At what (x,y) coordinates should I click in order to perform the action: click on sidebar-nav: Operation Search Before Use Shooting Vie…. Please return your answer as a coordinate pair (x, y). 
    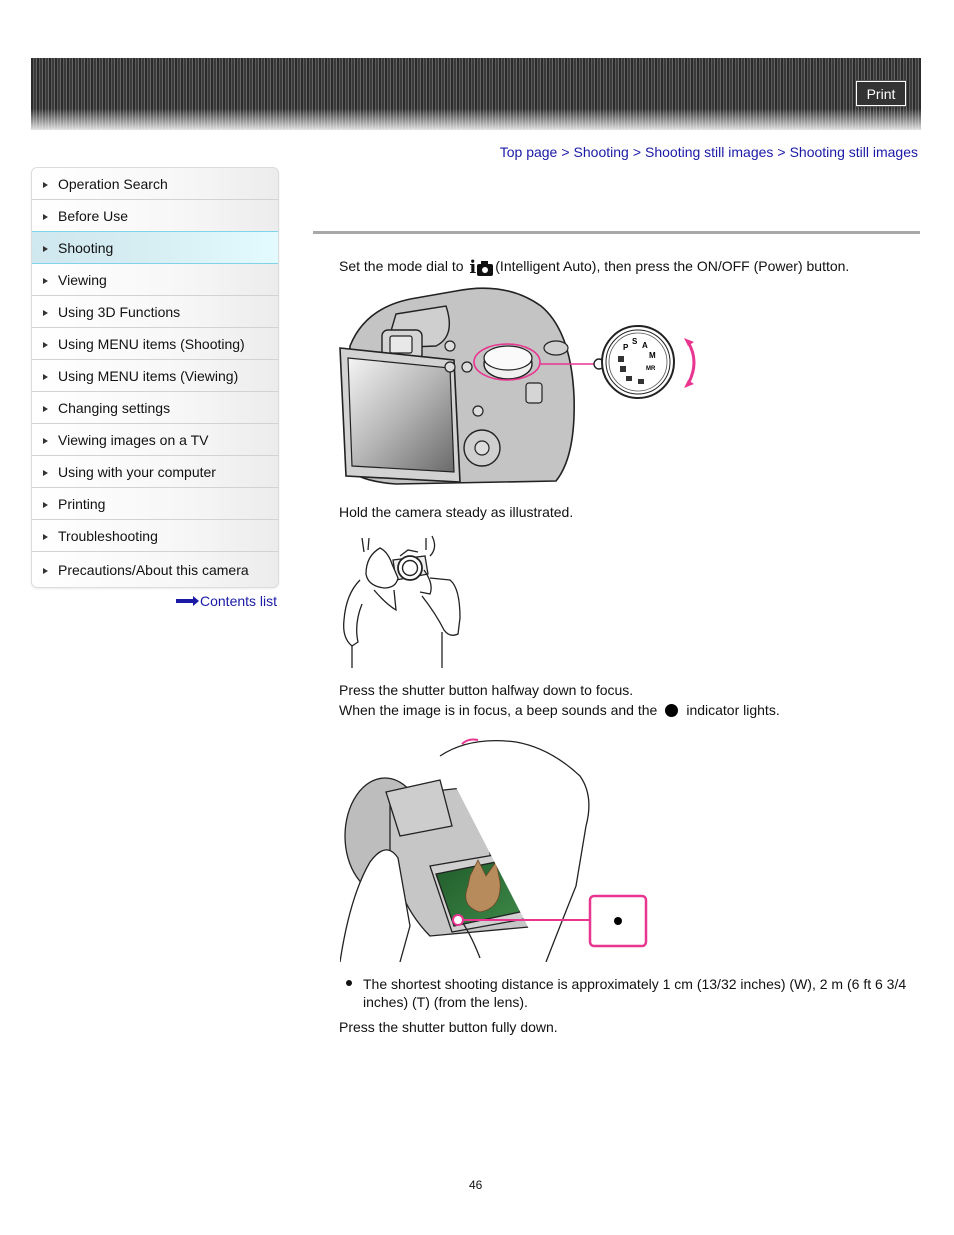
    Looking at the image, I should click on (155, 377).